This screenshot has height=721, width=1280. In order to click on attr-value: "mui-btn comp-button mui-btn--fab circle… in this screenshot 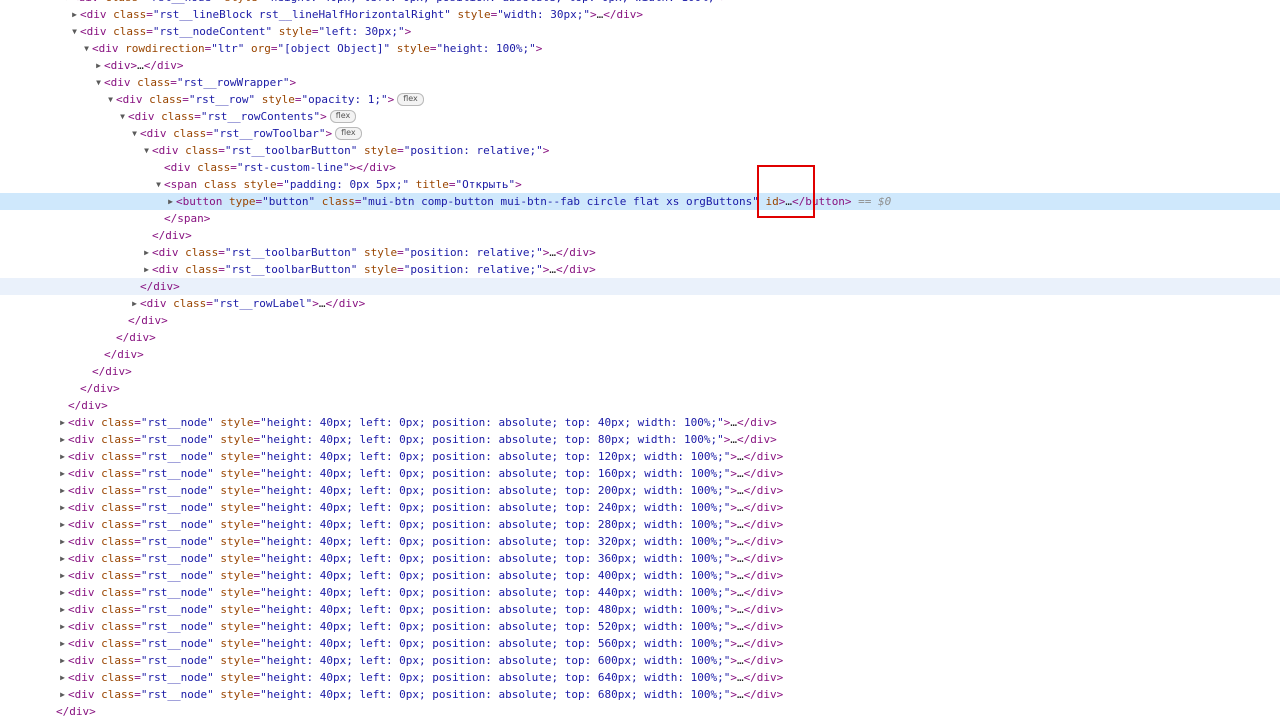, I will do `click(559, 201)`.